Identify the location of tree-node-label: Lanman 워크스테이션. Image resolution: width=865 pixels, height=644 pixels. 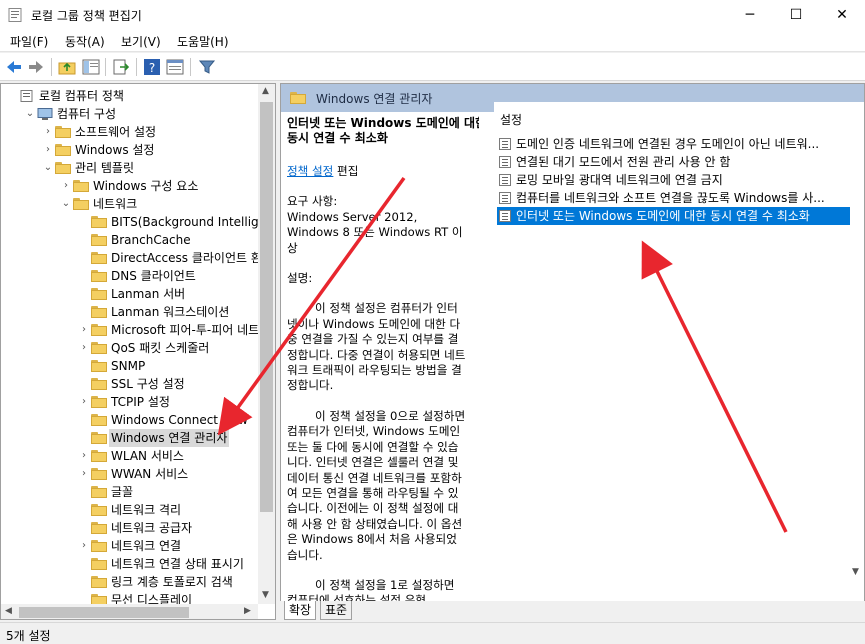
(170, 312).